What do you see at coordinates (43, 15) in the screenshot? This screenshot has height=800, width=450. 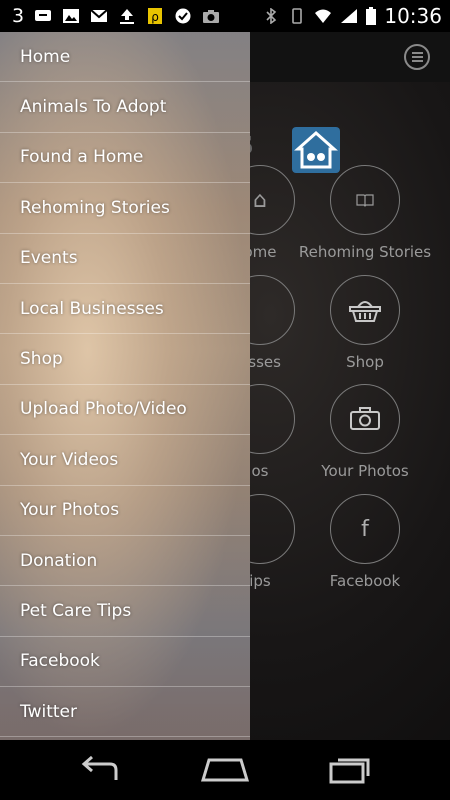 I see `sms-icon` at bounding box center [43, 15].